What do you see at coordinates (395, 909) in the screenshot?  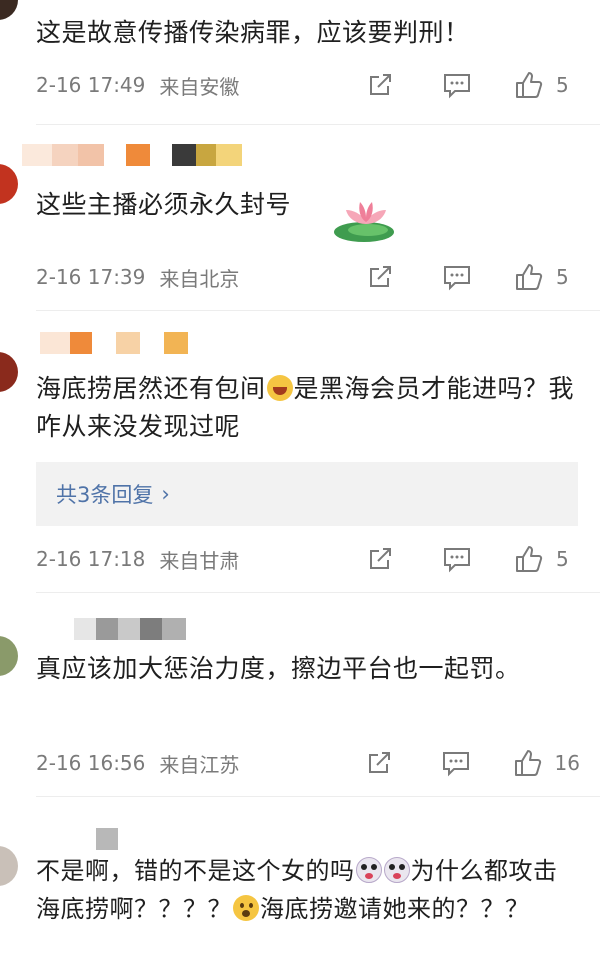 I see `comment-text-part: 海底捞邀请她来的？？？` at bounding box center [395, 909].